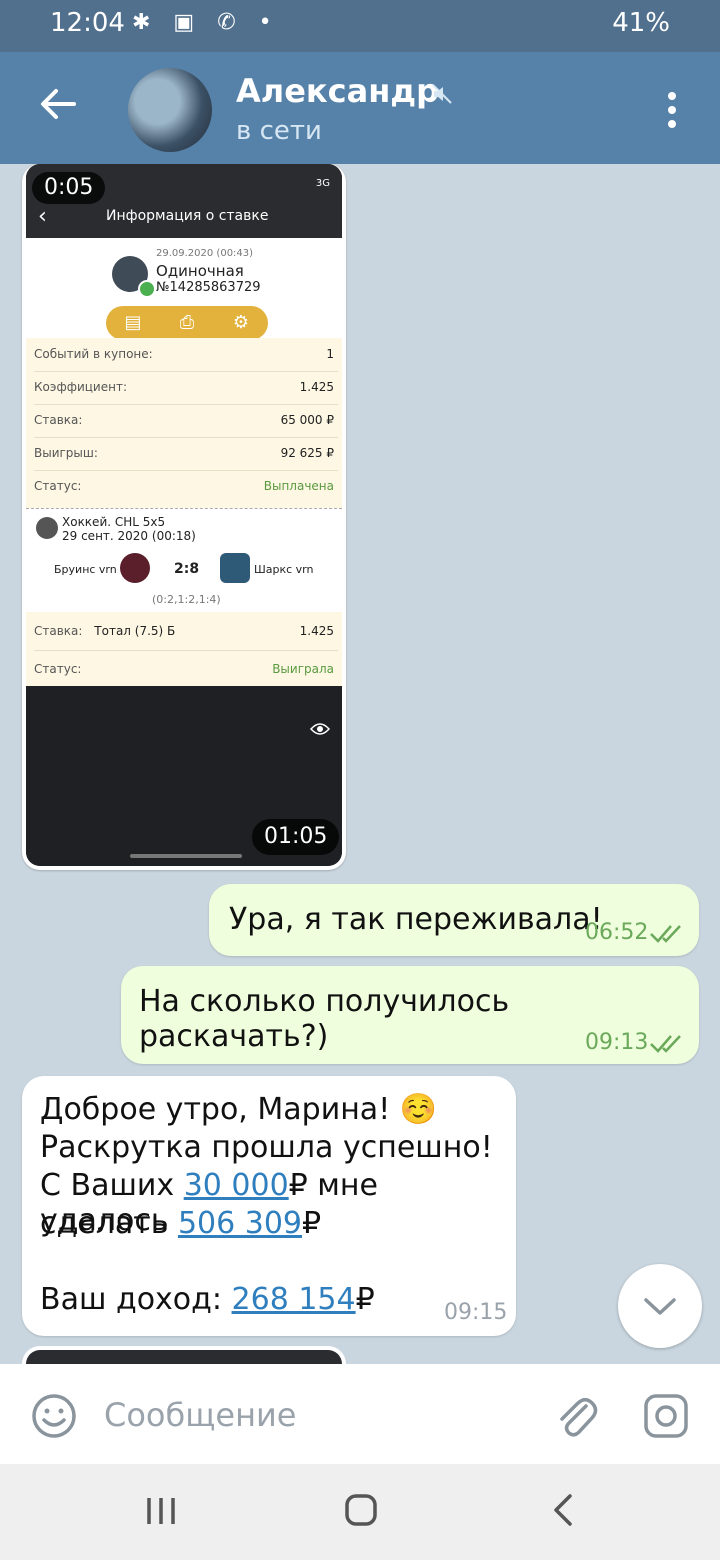 This screenshot has height=1560, width=720. What do you see at coordinates (360, 1414) in the screenshot?
I see `message-input-bar: Сообщение` at bounding box center [360, 1414].